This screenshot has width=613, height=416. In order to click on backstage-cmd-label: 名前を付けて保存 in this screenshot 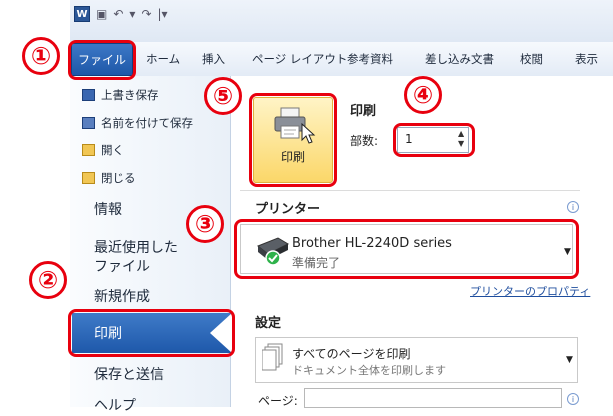, I will do `click(147, 123)`.